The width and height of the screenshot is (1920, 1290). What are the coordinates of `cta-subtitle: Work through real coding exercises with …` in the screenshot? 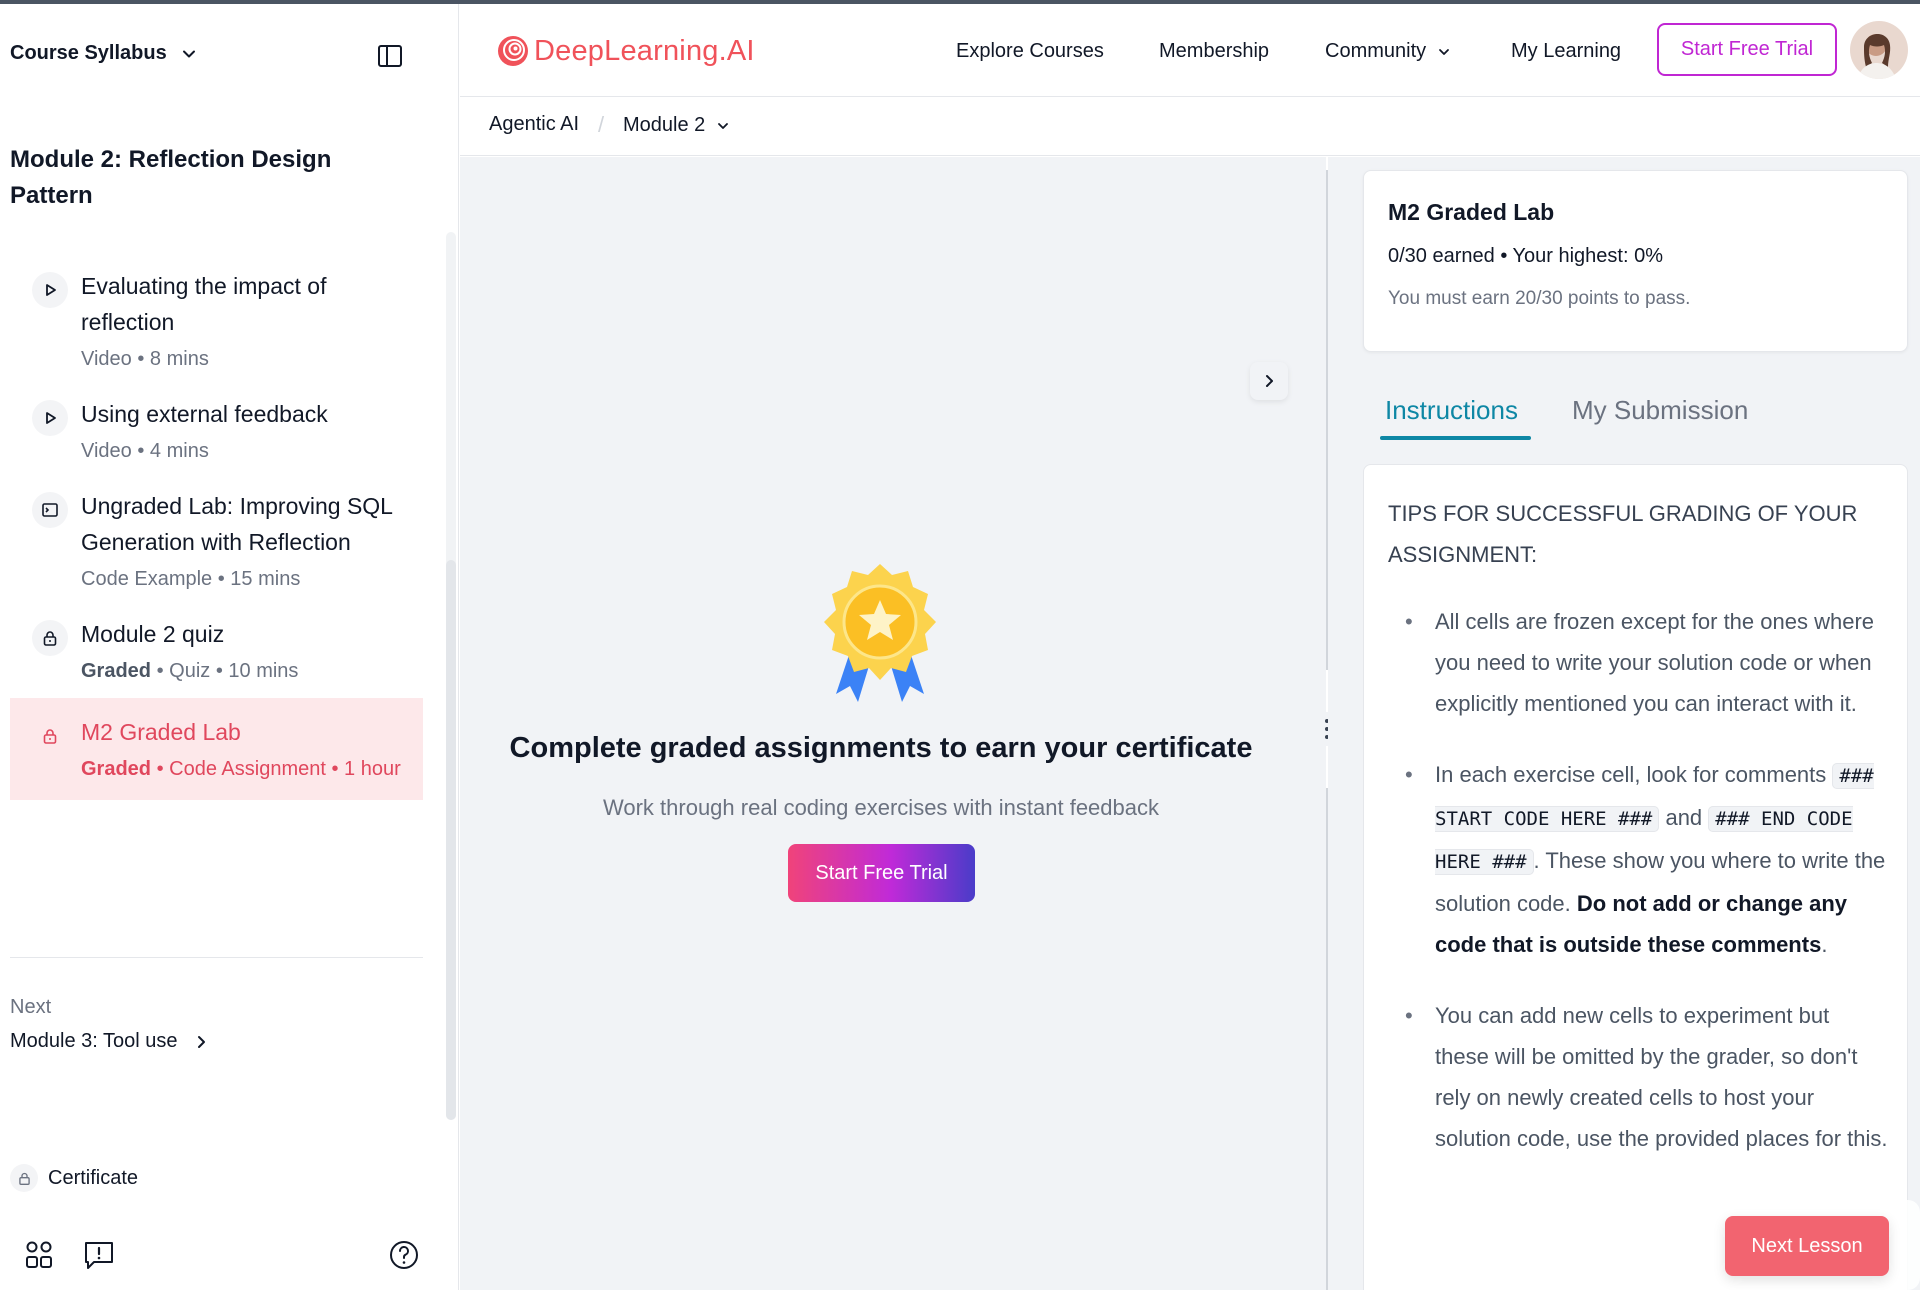 It's located at (881, 807).